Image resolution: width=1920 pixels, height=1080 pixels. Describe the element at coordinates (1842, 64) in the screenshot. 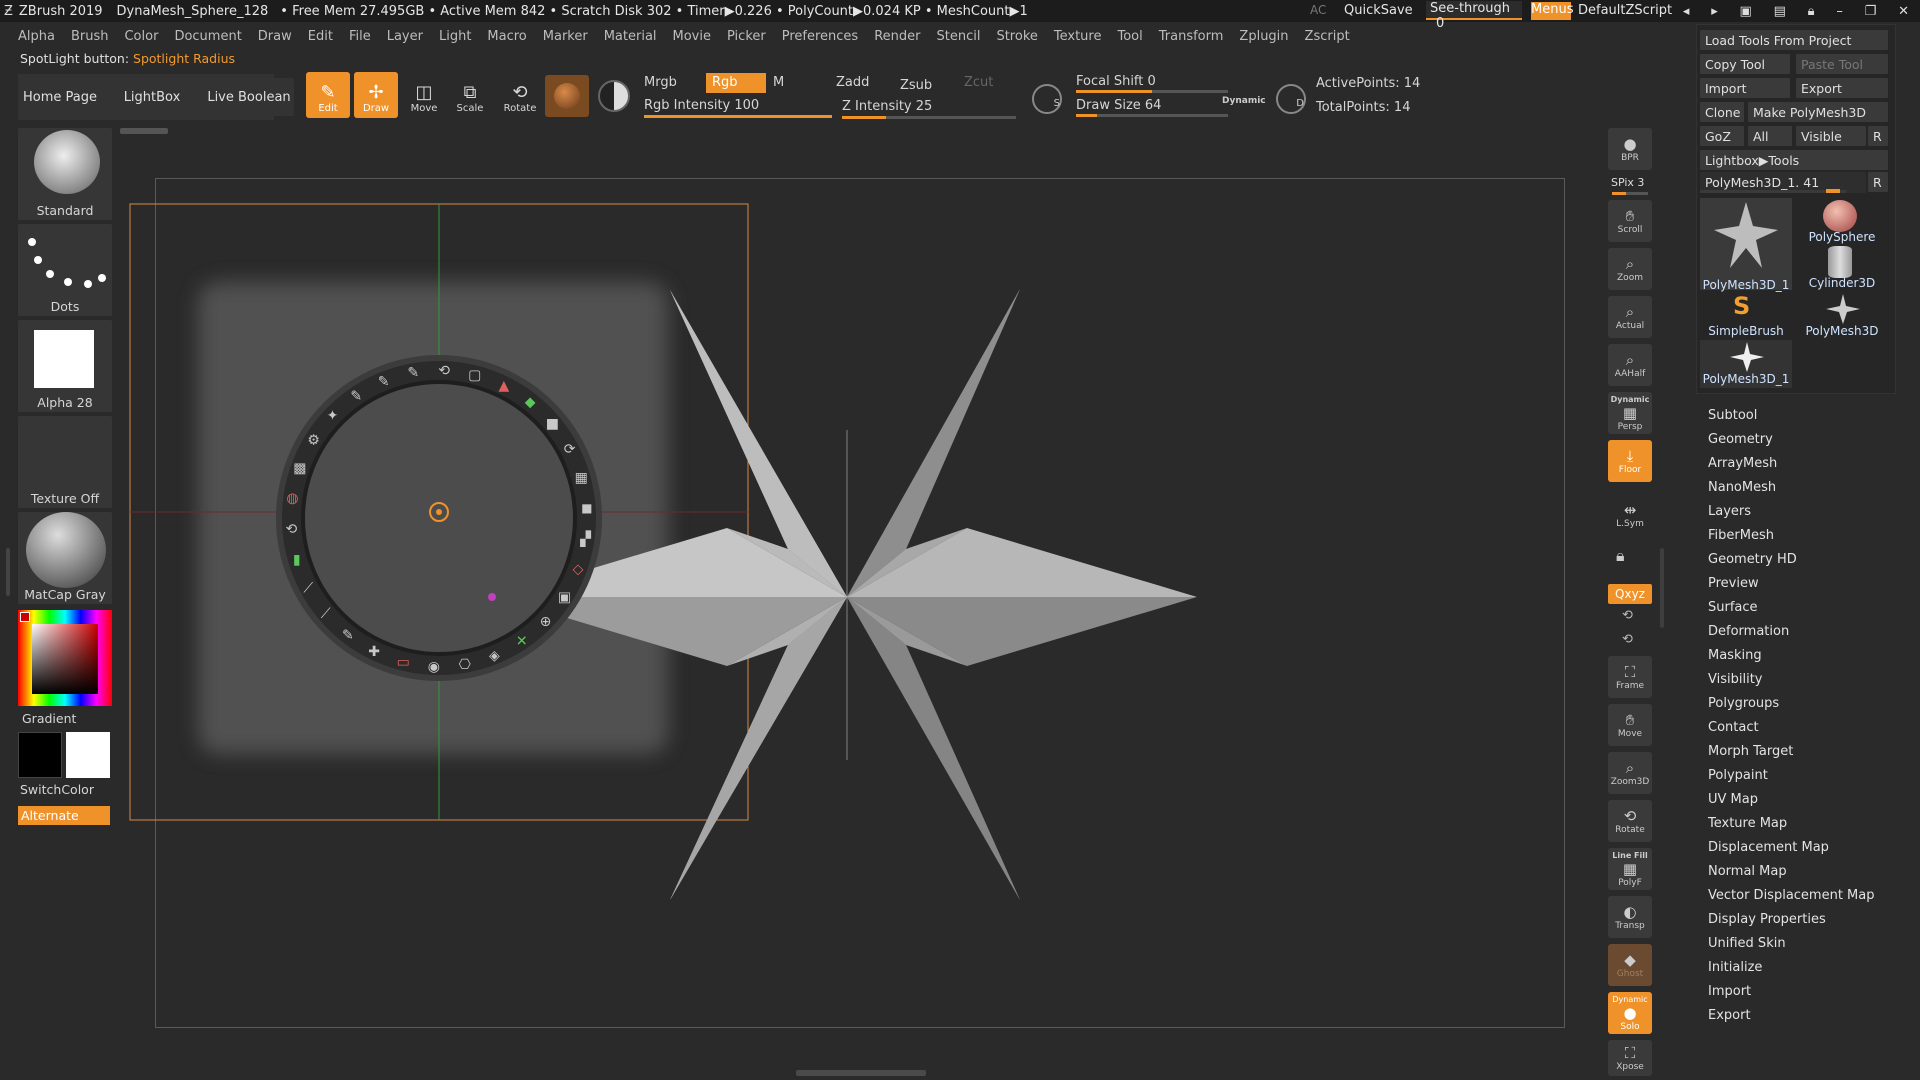

I see `paste-tool-button: Paste Tool` at that location.